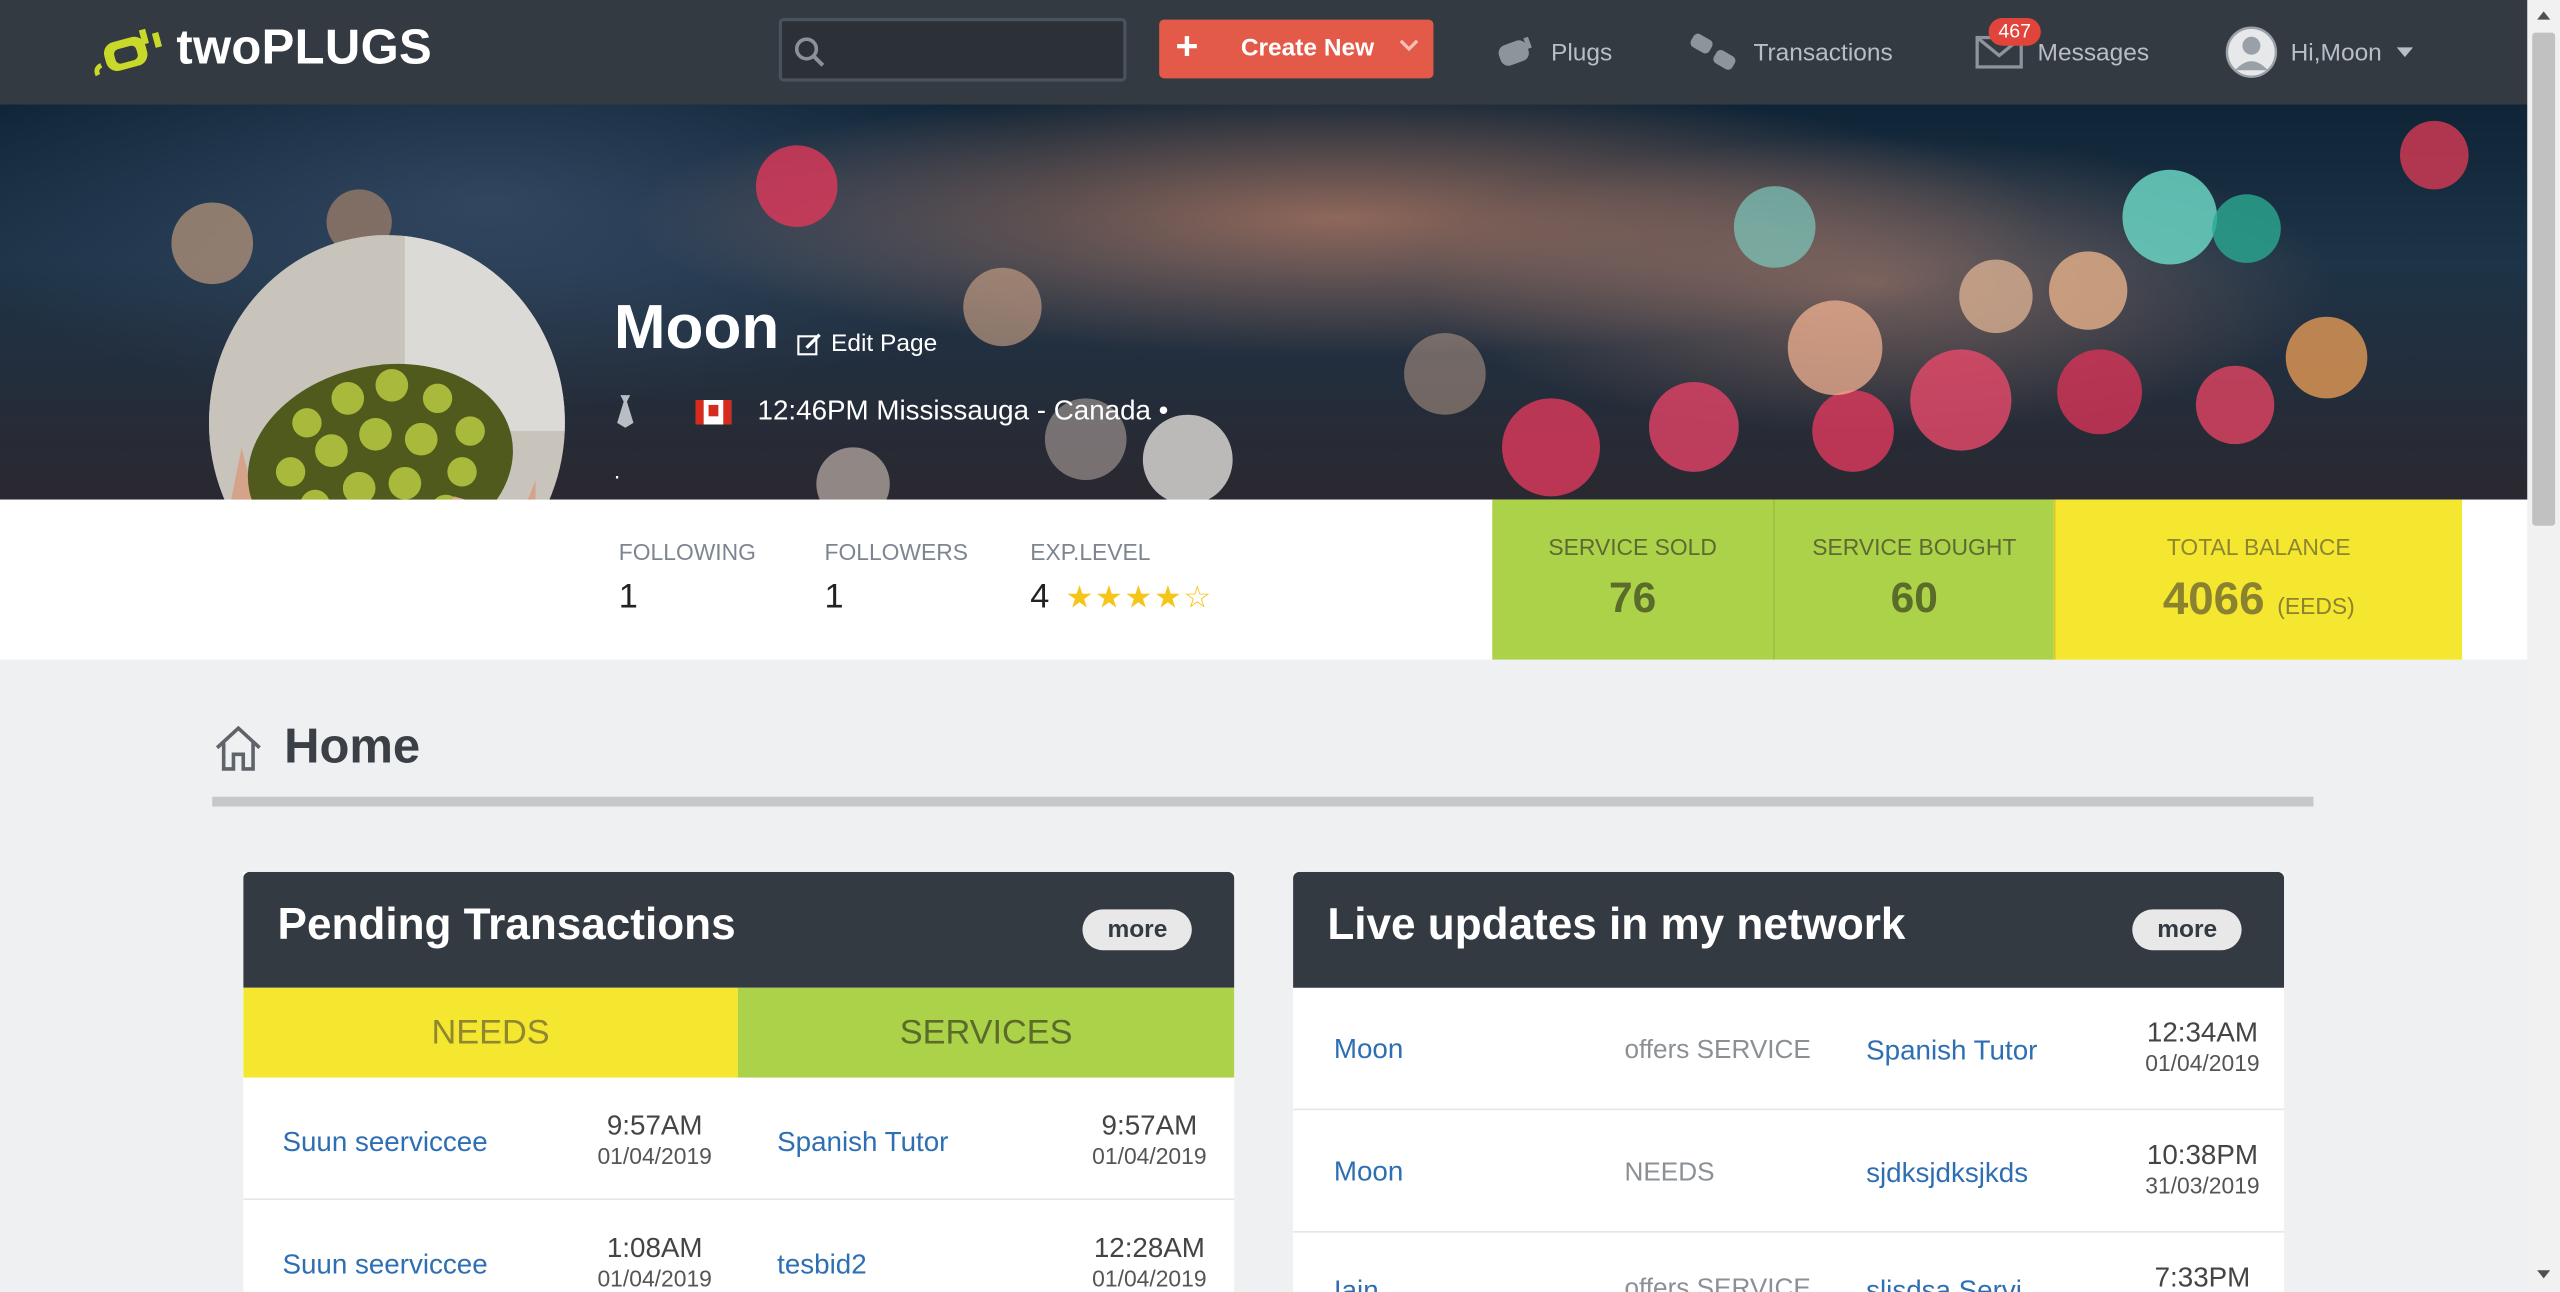  I want to click on total-balance-label: TOTAL BALANCE, so click(2258, 546).